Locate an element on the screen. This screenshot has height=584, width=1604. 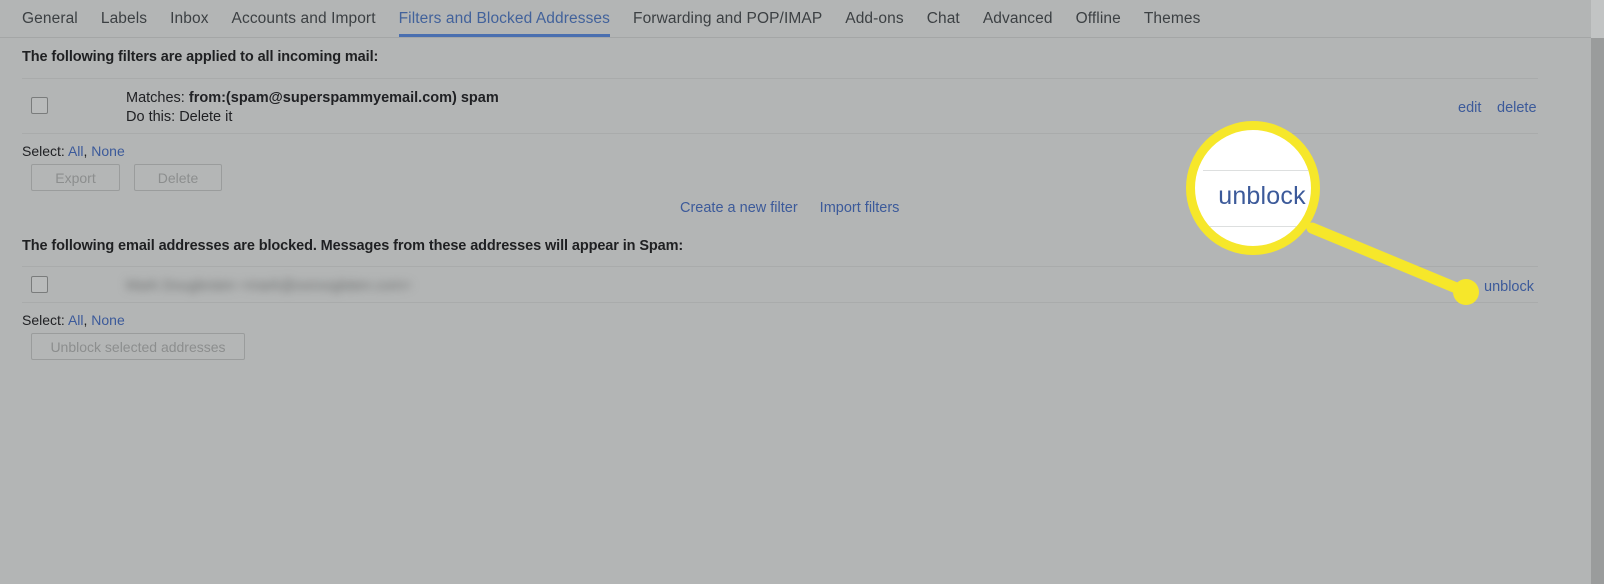
filter-delete-link: delete is located at coordinates (1517, 108).